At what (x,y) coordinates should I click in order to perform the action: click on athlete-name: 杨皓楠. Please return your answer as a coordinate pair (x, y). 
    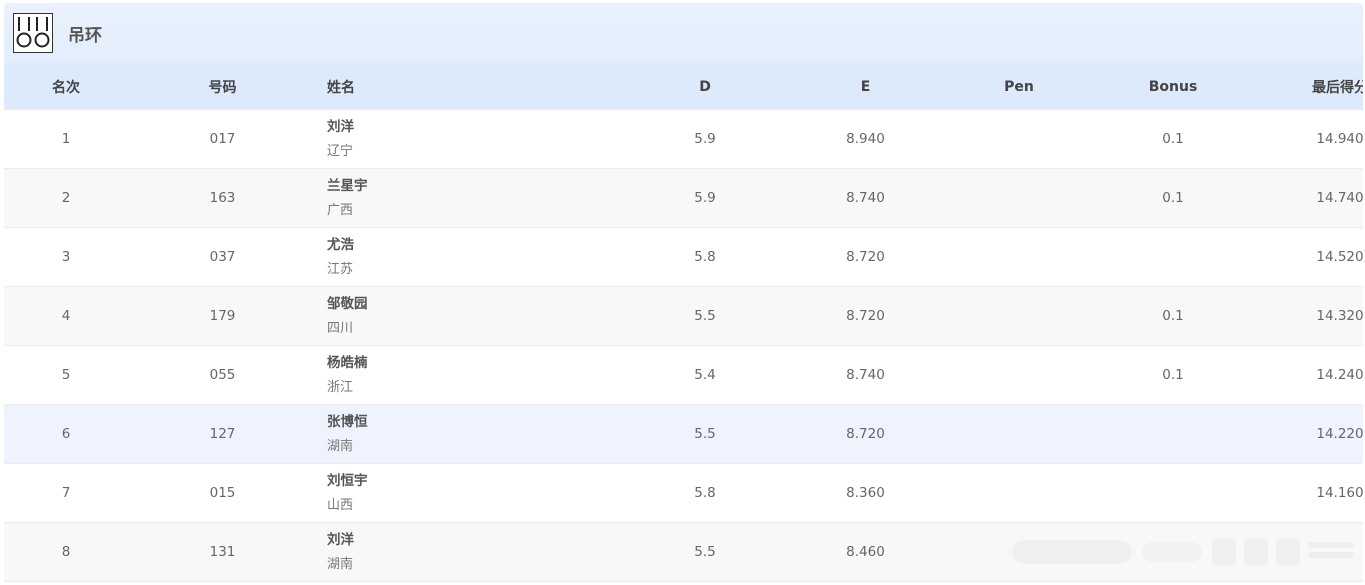
    Looking at the image, I should click on (347, 362).